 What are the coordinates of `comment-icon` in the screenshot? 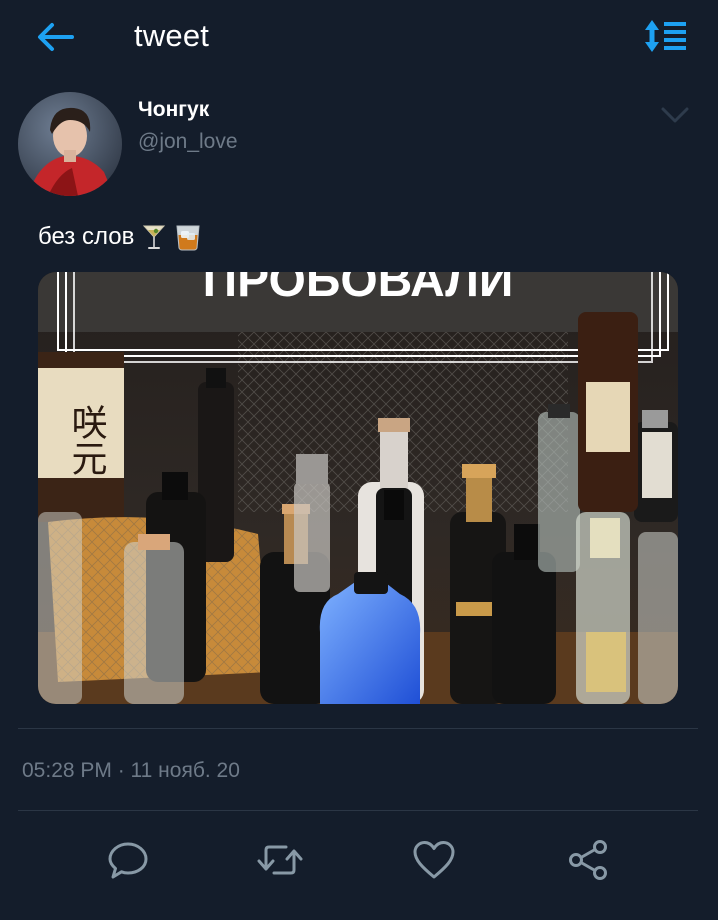 It's located at (128, 860).